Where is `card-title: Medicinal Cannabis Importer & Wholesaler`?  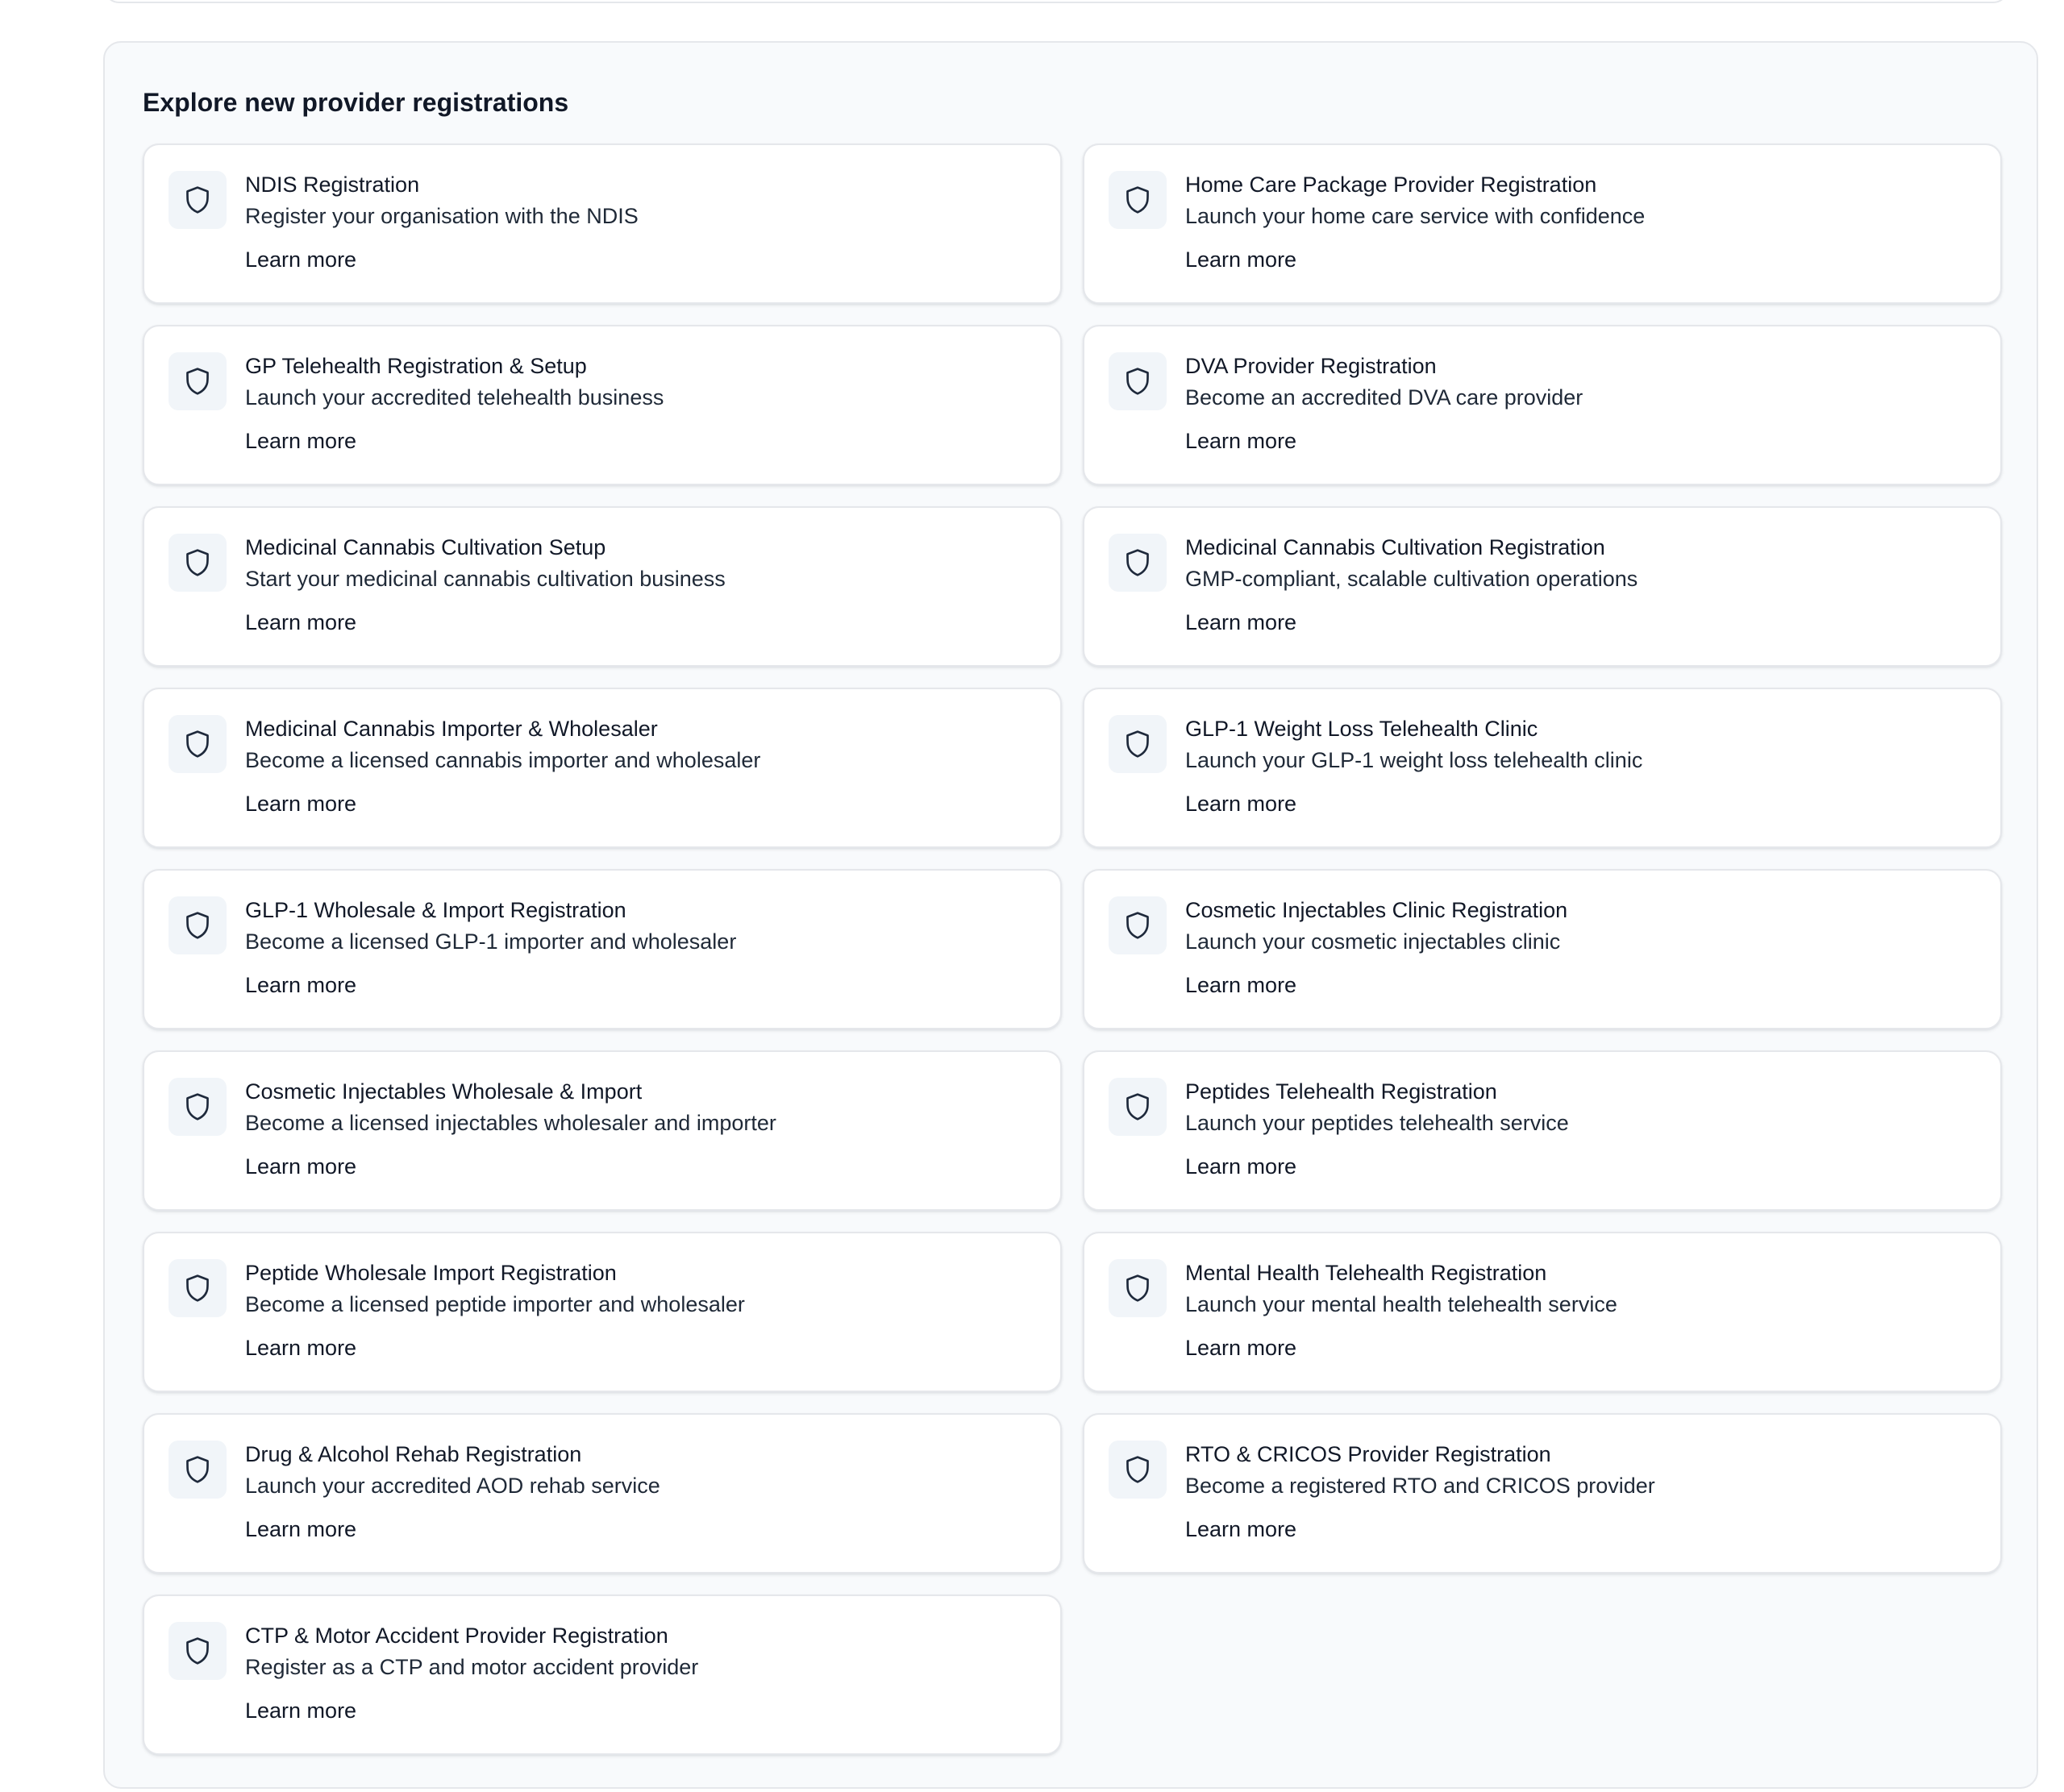
card-title: Medicinal Cannabis Importer & Wholesaler is located at coordinates (451, 729).